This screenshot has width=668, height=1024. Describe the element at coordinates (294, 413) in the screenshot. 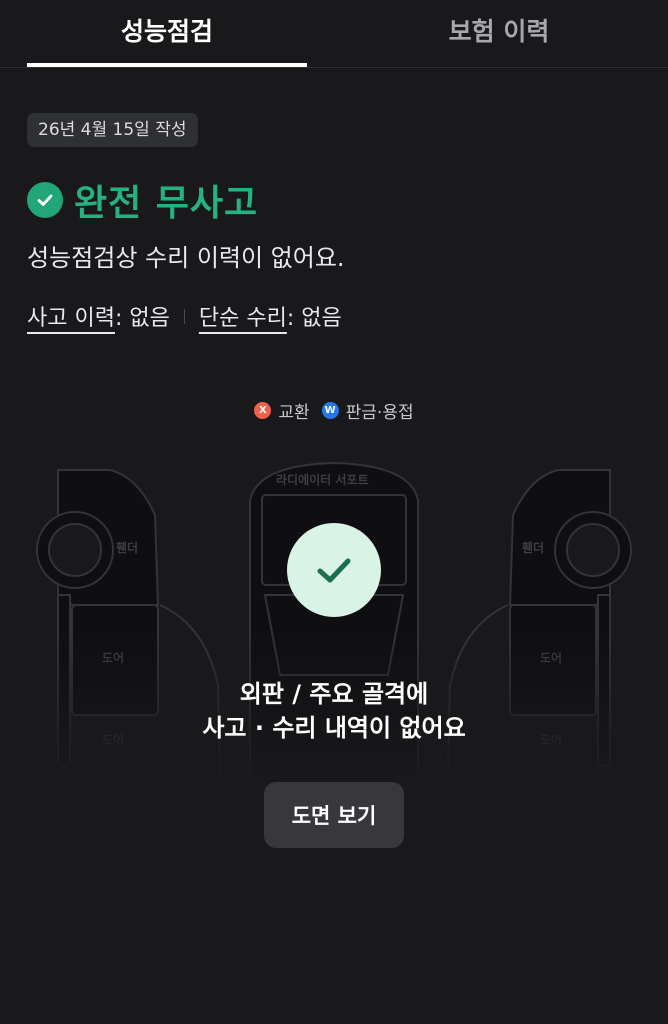

I see `legend-label: 교환` at that location.